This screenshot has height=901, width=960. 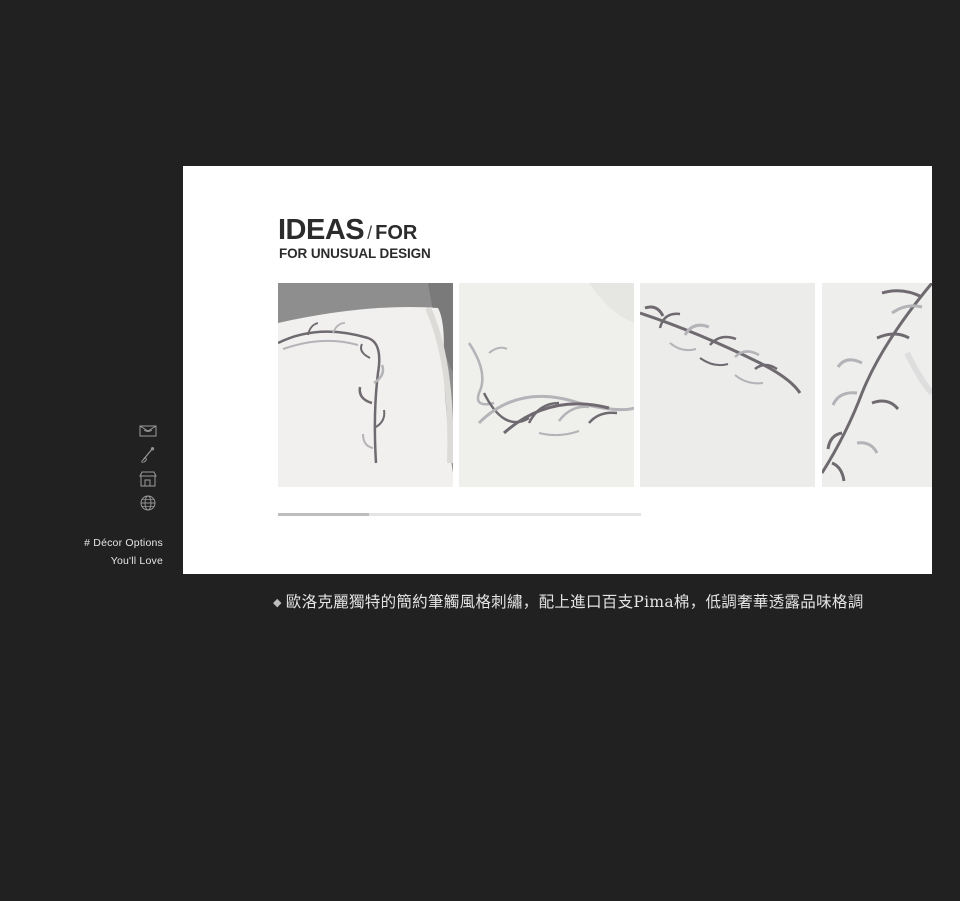 I want to click on gallery-scrollbar, so click(x=459, y=514).